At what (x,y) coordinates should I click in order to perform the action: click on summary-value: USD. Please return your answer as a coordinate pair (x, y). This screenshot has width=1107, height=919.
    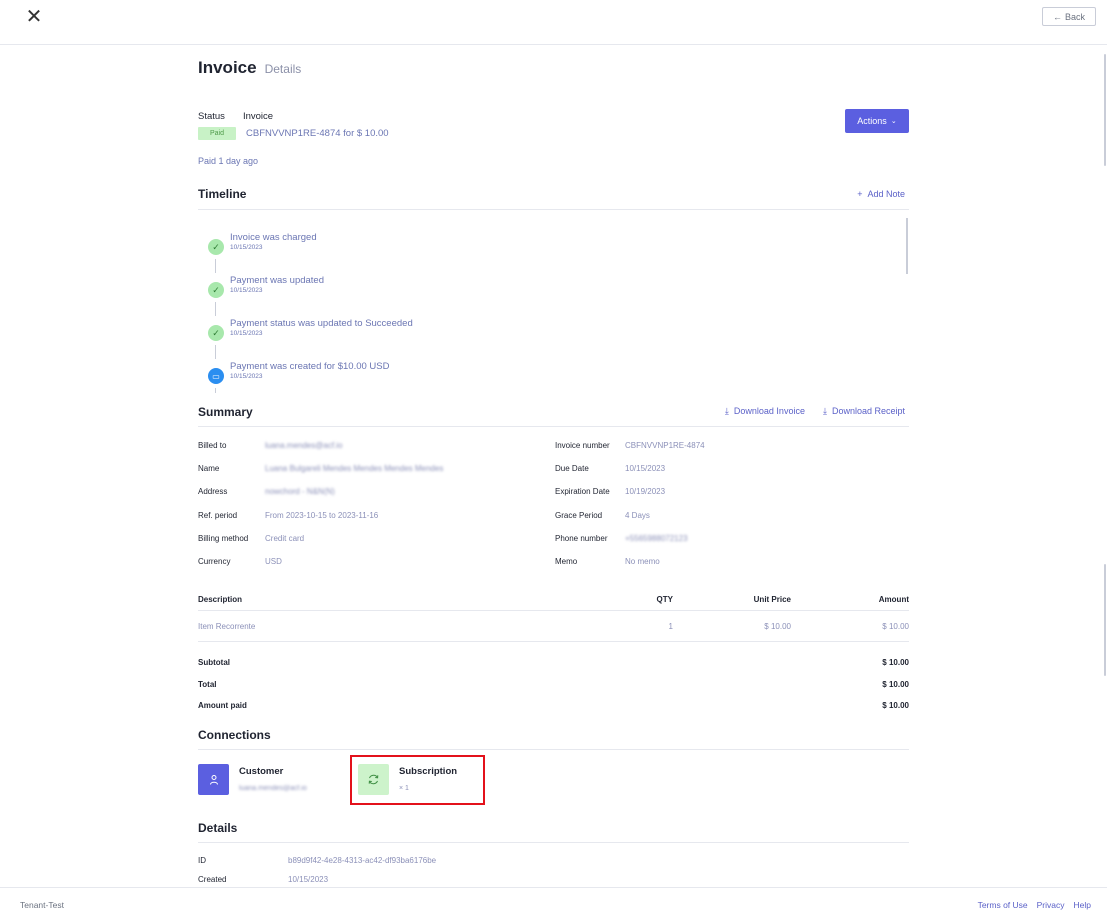
    Looking at the image, I should click on (273, 561).